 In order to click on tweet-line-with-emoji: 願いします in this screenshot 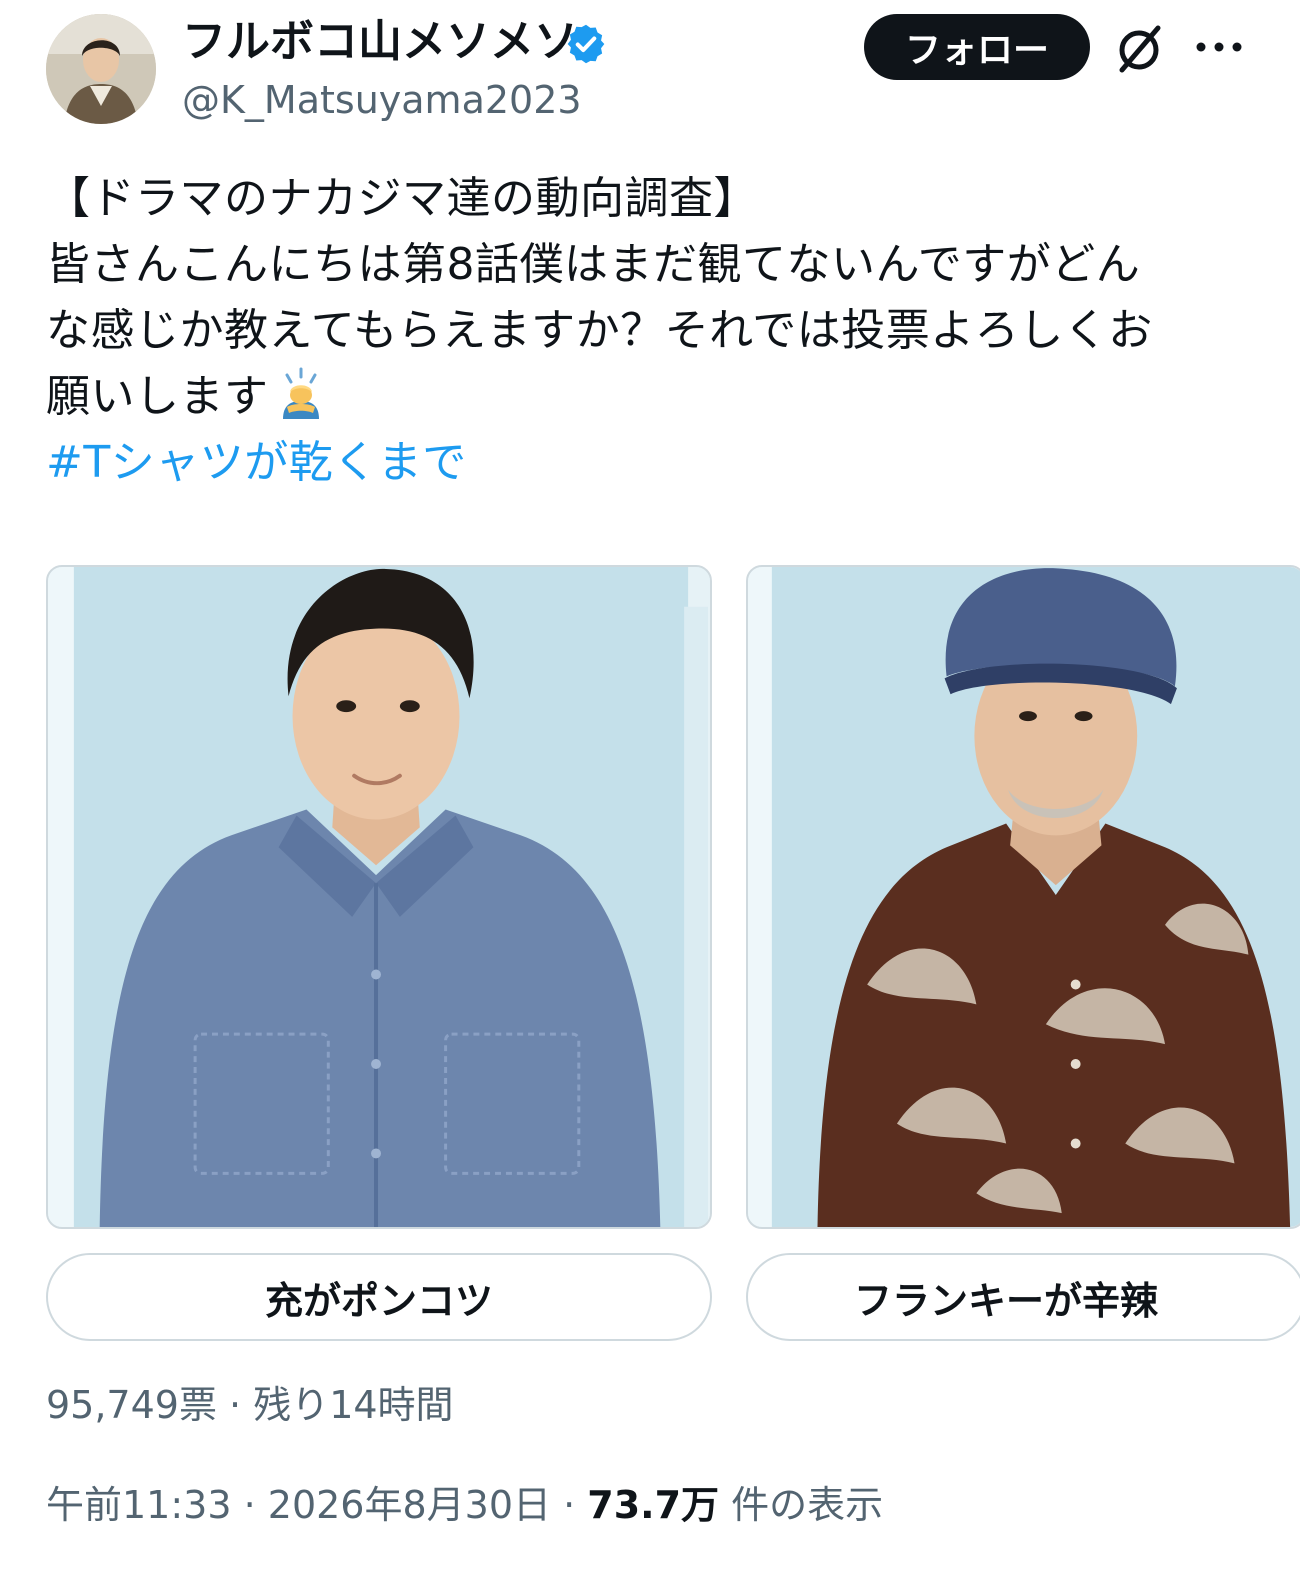, I will do `click(646, 397)`.